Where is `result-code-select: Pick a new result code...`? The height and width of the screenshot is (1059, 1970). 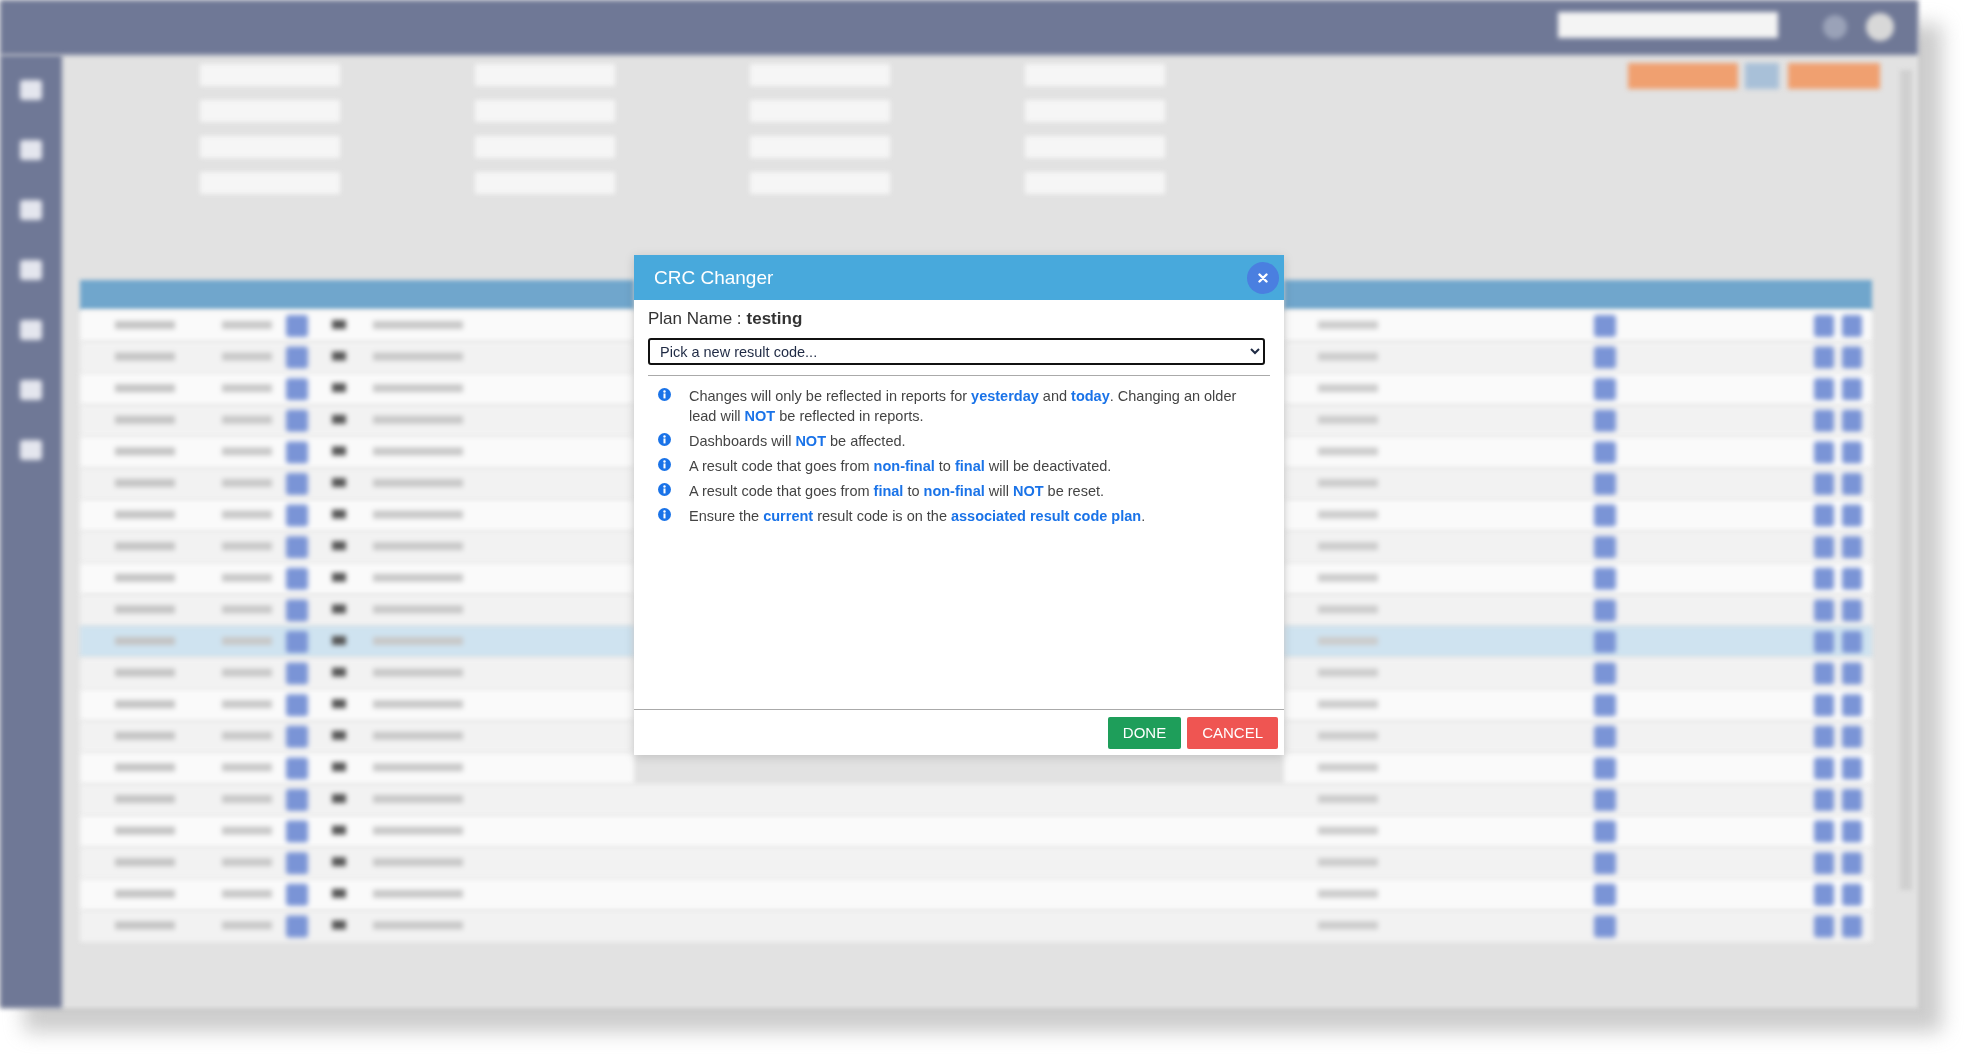
result-code-select: Pick a new result code... is located at coordinates (956, 351).